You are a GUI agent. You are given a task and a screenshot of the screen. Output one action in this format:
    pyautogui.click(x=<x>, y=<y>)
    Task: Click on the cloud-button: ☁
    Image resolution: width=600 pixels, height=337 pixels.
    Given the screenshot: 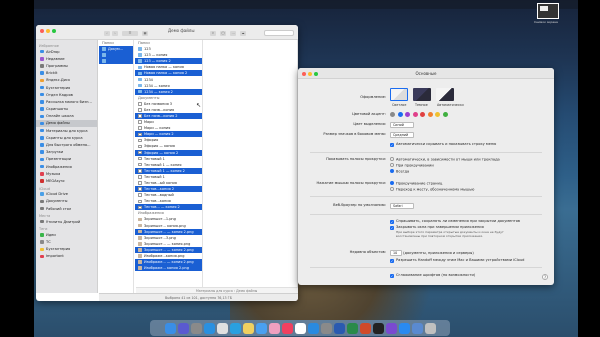 What is the action you would take?
    pyautogui.click(x=243, y=33)
    